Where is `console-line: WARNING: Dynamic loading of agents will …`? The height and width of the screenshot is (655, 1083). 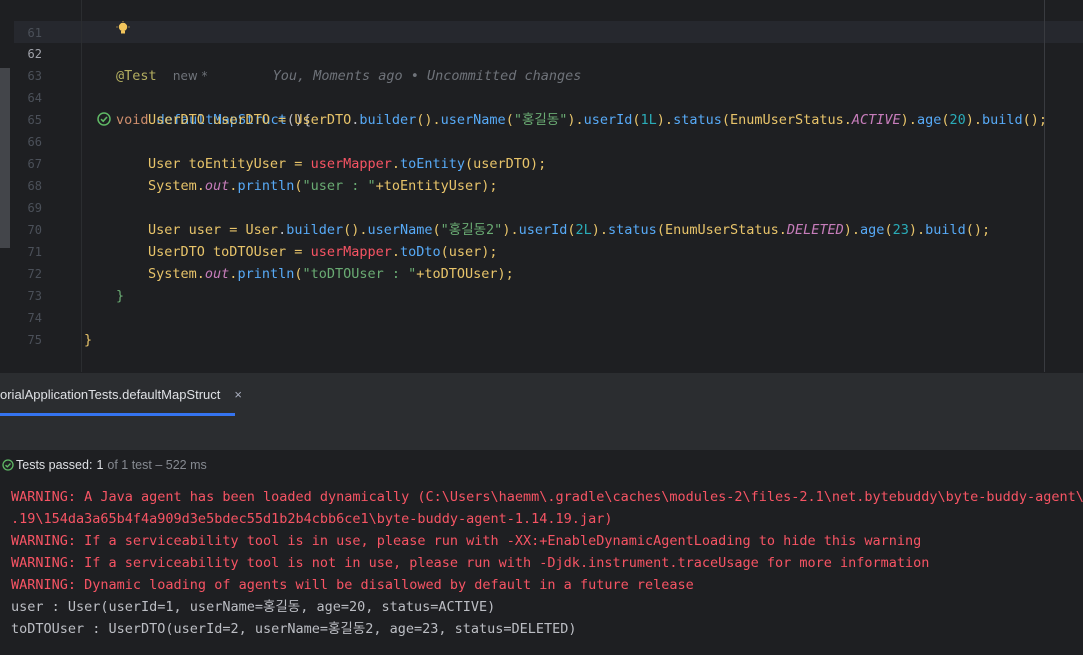 console-line: WARNING: Dynamic loading of agents will … is located at coordinates (352, 585).